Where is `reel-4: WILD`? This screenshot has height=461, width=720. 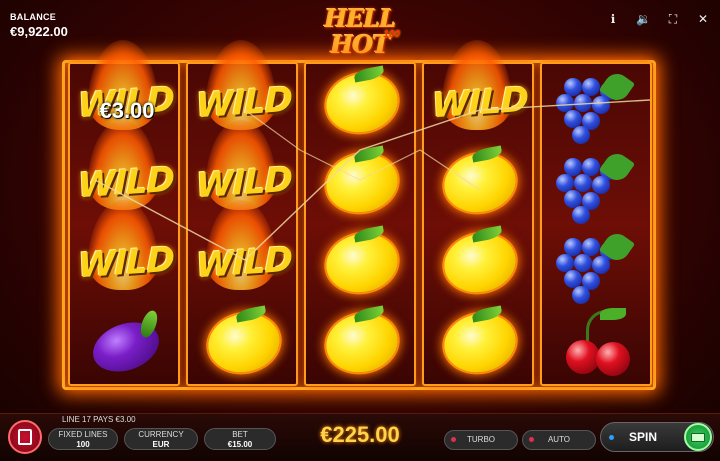 reel-4: WILD is located at coordinates (478, 213).